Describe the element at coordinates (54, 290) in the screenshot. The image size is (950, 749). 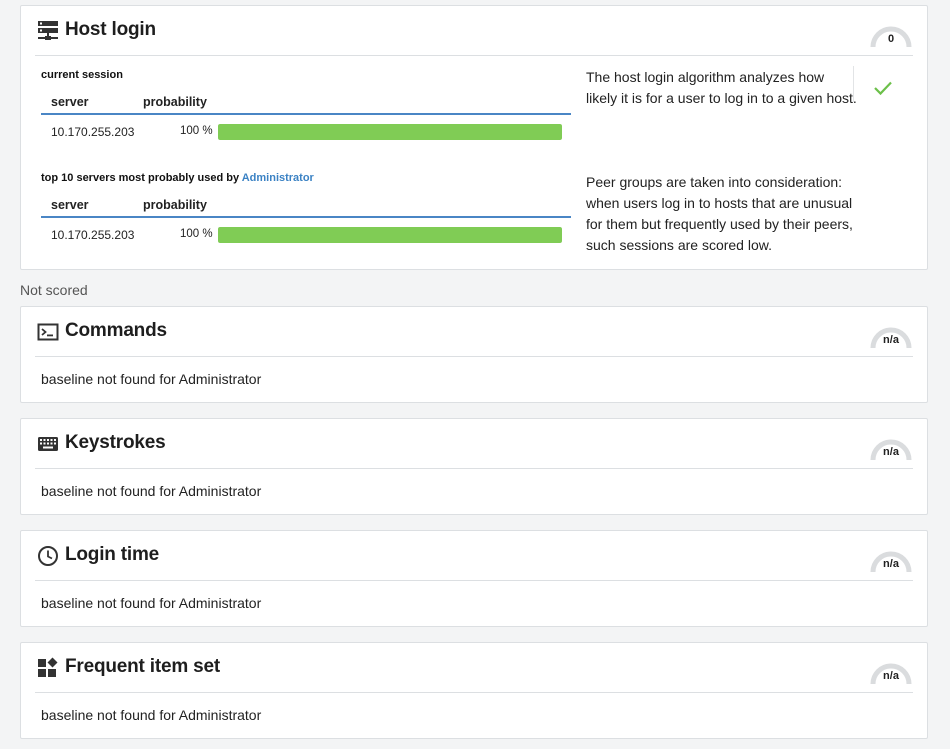
I see `not-scored-label: Not scored` at that location.